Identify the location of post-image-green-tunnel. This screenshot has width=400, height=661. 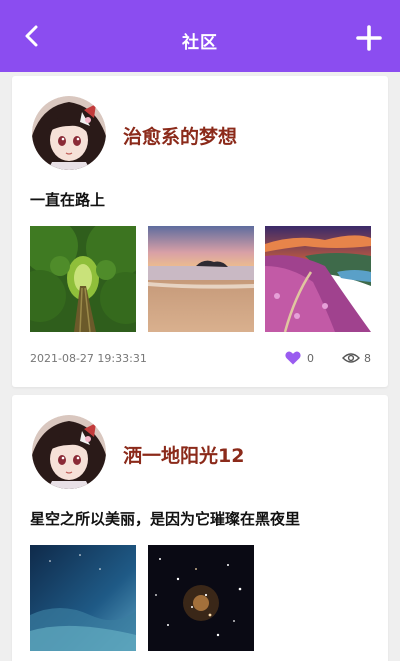
(83, 279).